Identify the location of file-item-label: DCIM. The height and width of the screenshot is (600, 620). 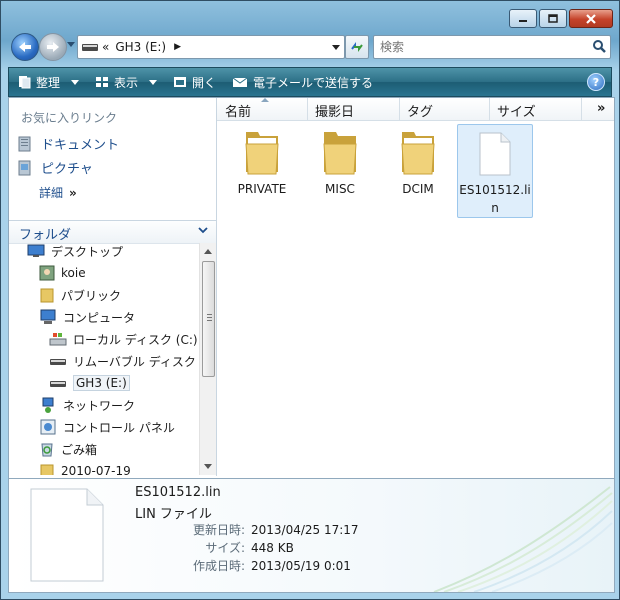
(418, 189).